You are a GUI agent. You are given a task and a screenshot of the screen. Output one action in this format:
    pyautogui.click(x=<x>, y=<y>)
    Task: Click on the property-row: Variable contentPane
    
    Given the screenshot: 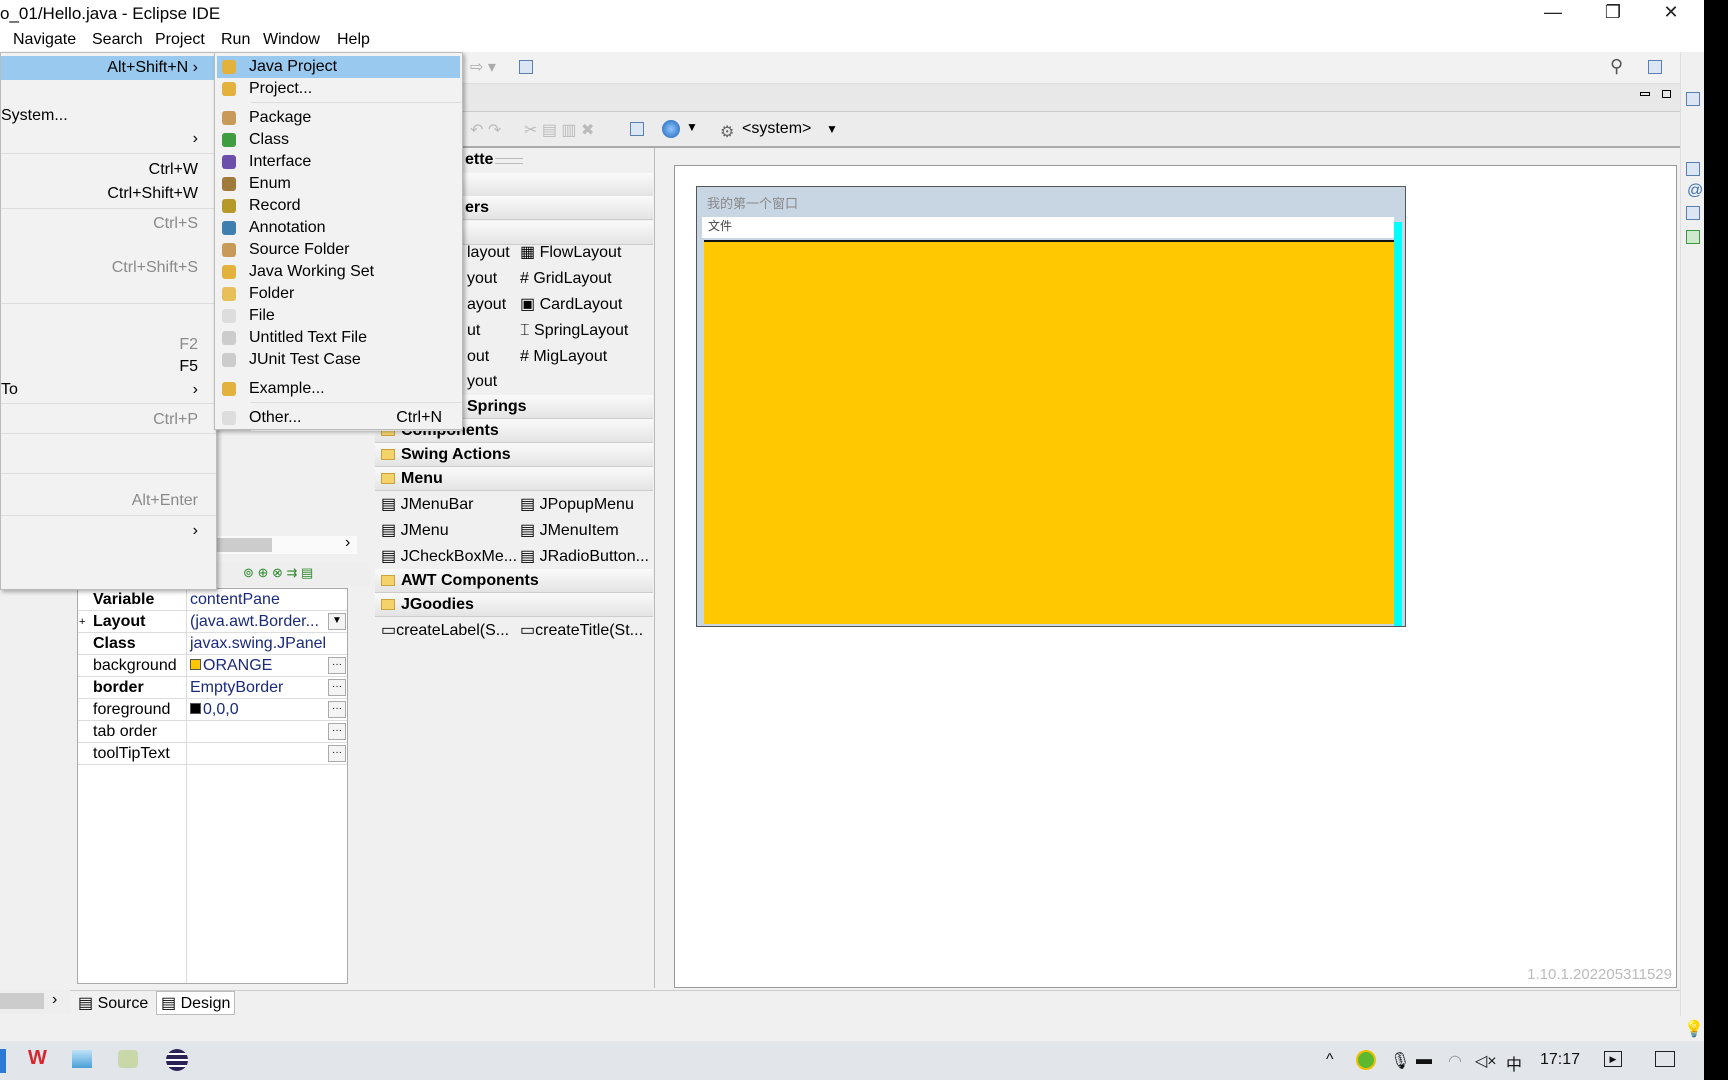 What is the action you would take?
    pyautogui.click(x=212, y=600)
    